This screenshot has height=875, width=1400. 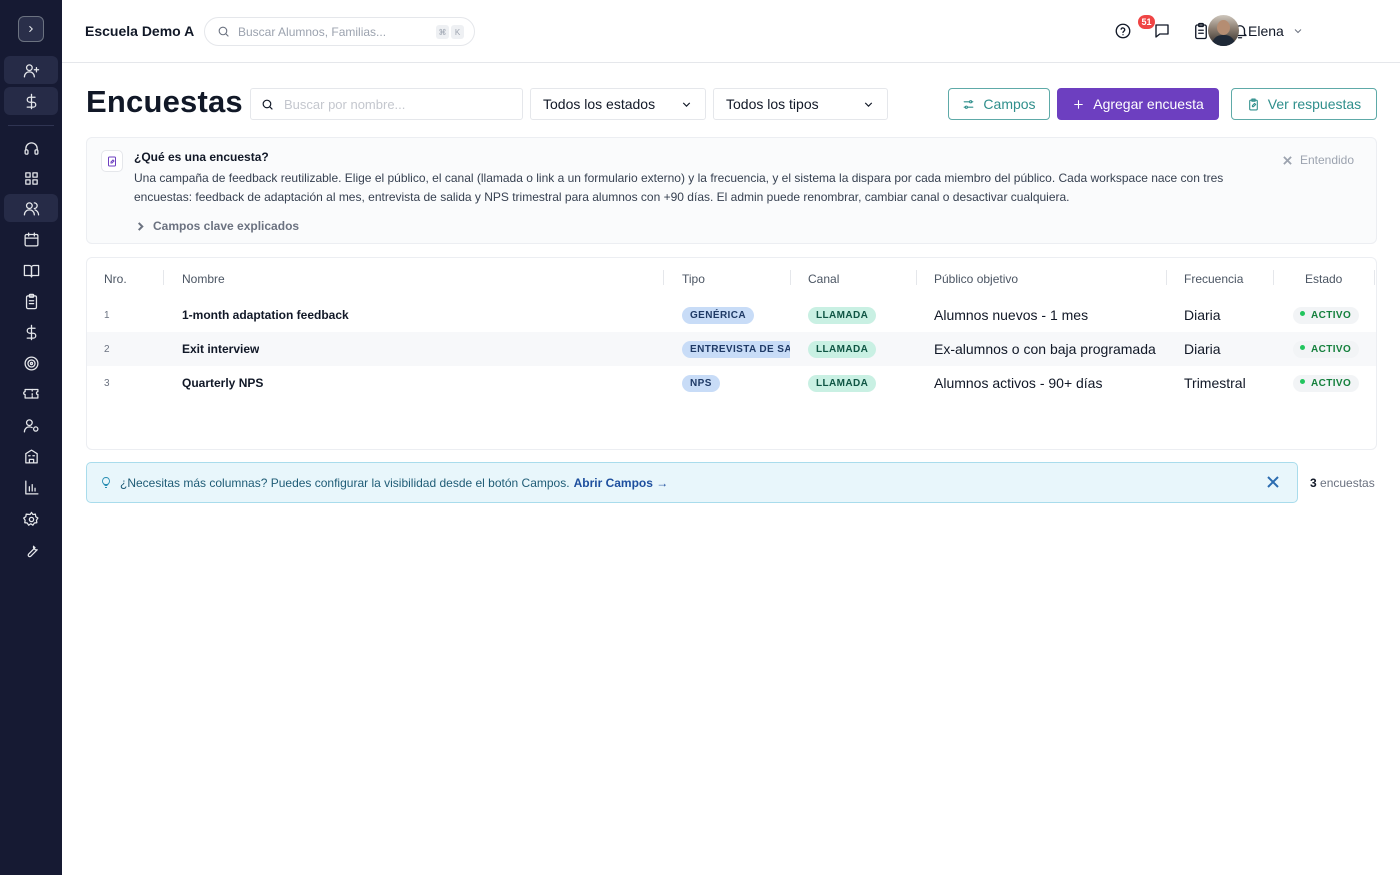 I want to click on close-icon, so click(x=1273, y=482).